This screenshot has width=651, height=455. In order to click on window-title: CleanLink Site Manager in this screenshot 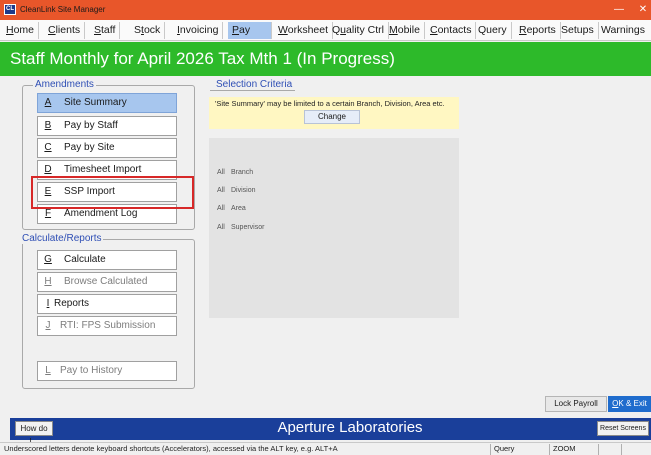, I will do `click(63, 9)`.